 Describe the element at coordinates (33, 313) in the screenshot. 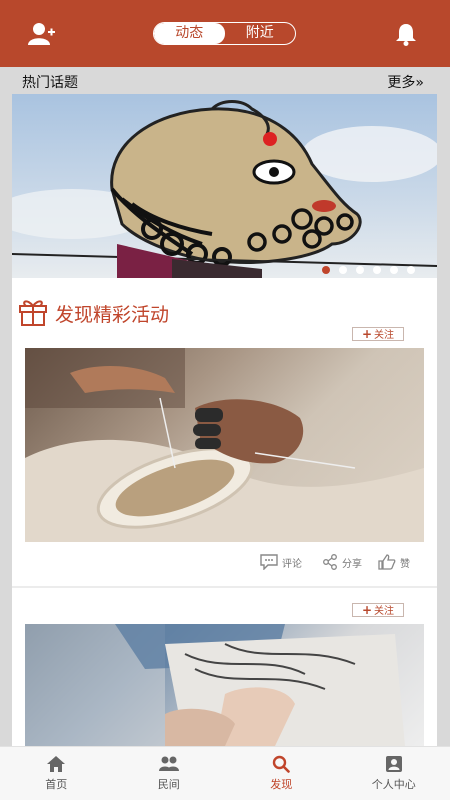

I see `gift-icon` at that location.